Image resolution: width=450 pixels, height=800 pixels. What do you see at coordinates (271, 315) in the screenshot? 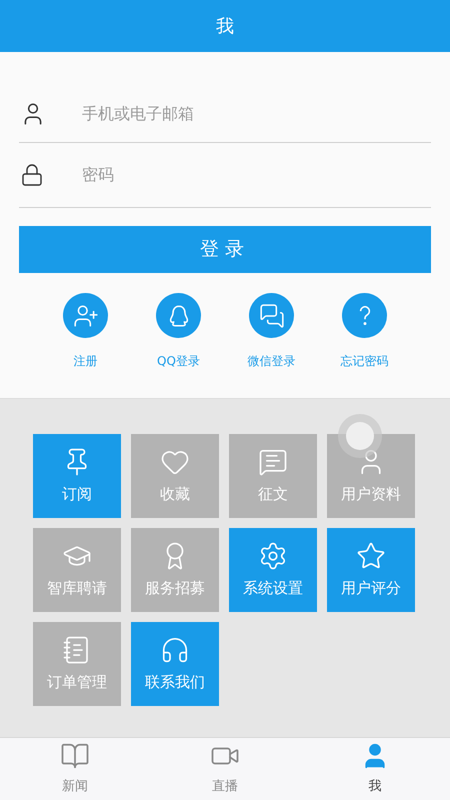
I see `chat-bubbles-icon` at bounding box center [271, 315].